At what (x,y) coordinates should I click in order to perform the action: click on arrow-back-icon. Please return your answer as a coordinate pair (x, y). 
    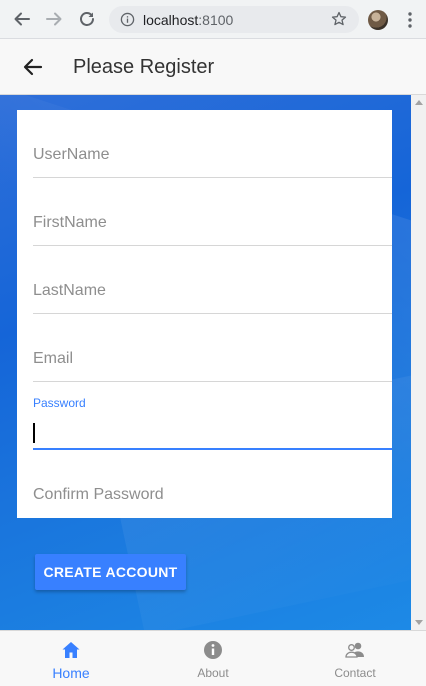
    Looking at the image, I should click on (33, 67).